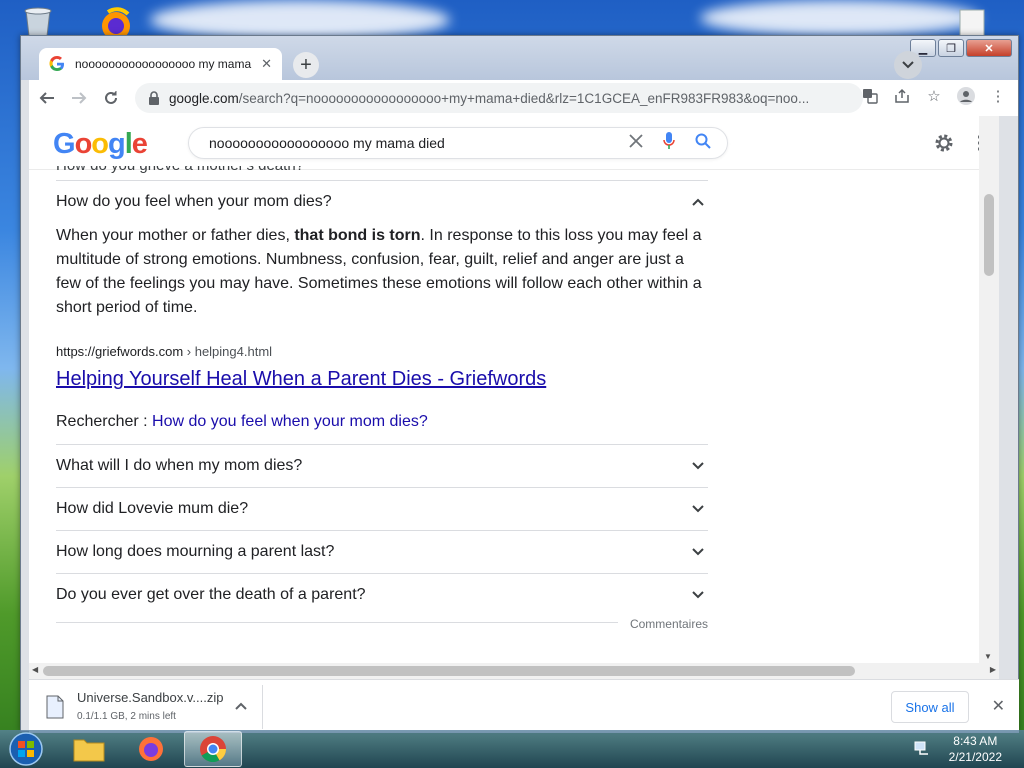 This screenshot has width=1024, height=768. I want to click on taskbar-explorer, so click(89, 749).